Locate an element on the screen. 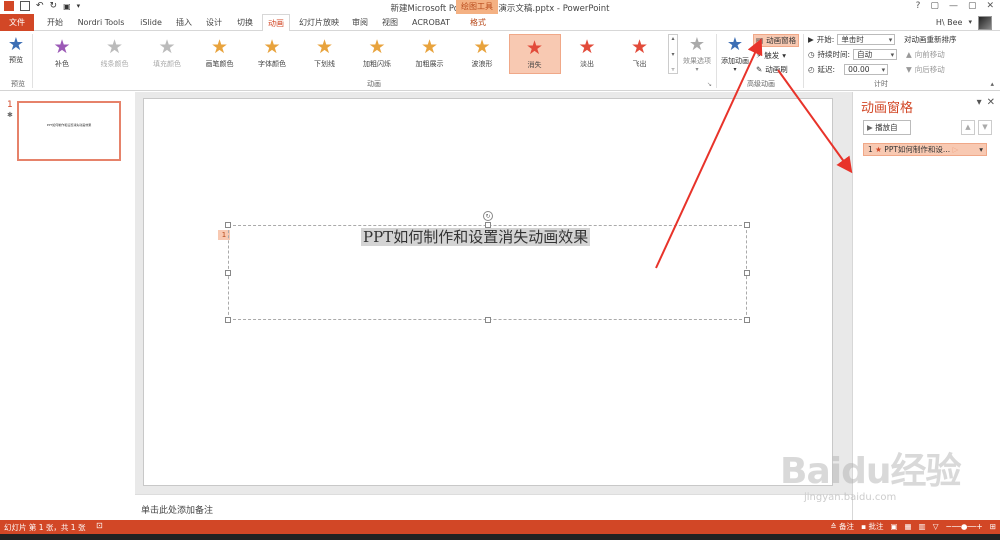 This screenshot has width=1000, height=540. trigger-icon: ⚡ is located at coordinates (759, 55).